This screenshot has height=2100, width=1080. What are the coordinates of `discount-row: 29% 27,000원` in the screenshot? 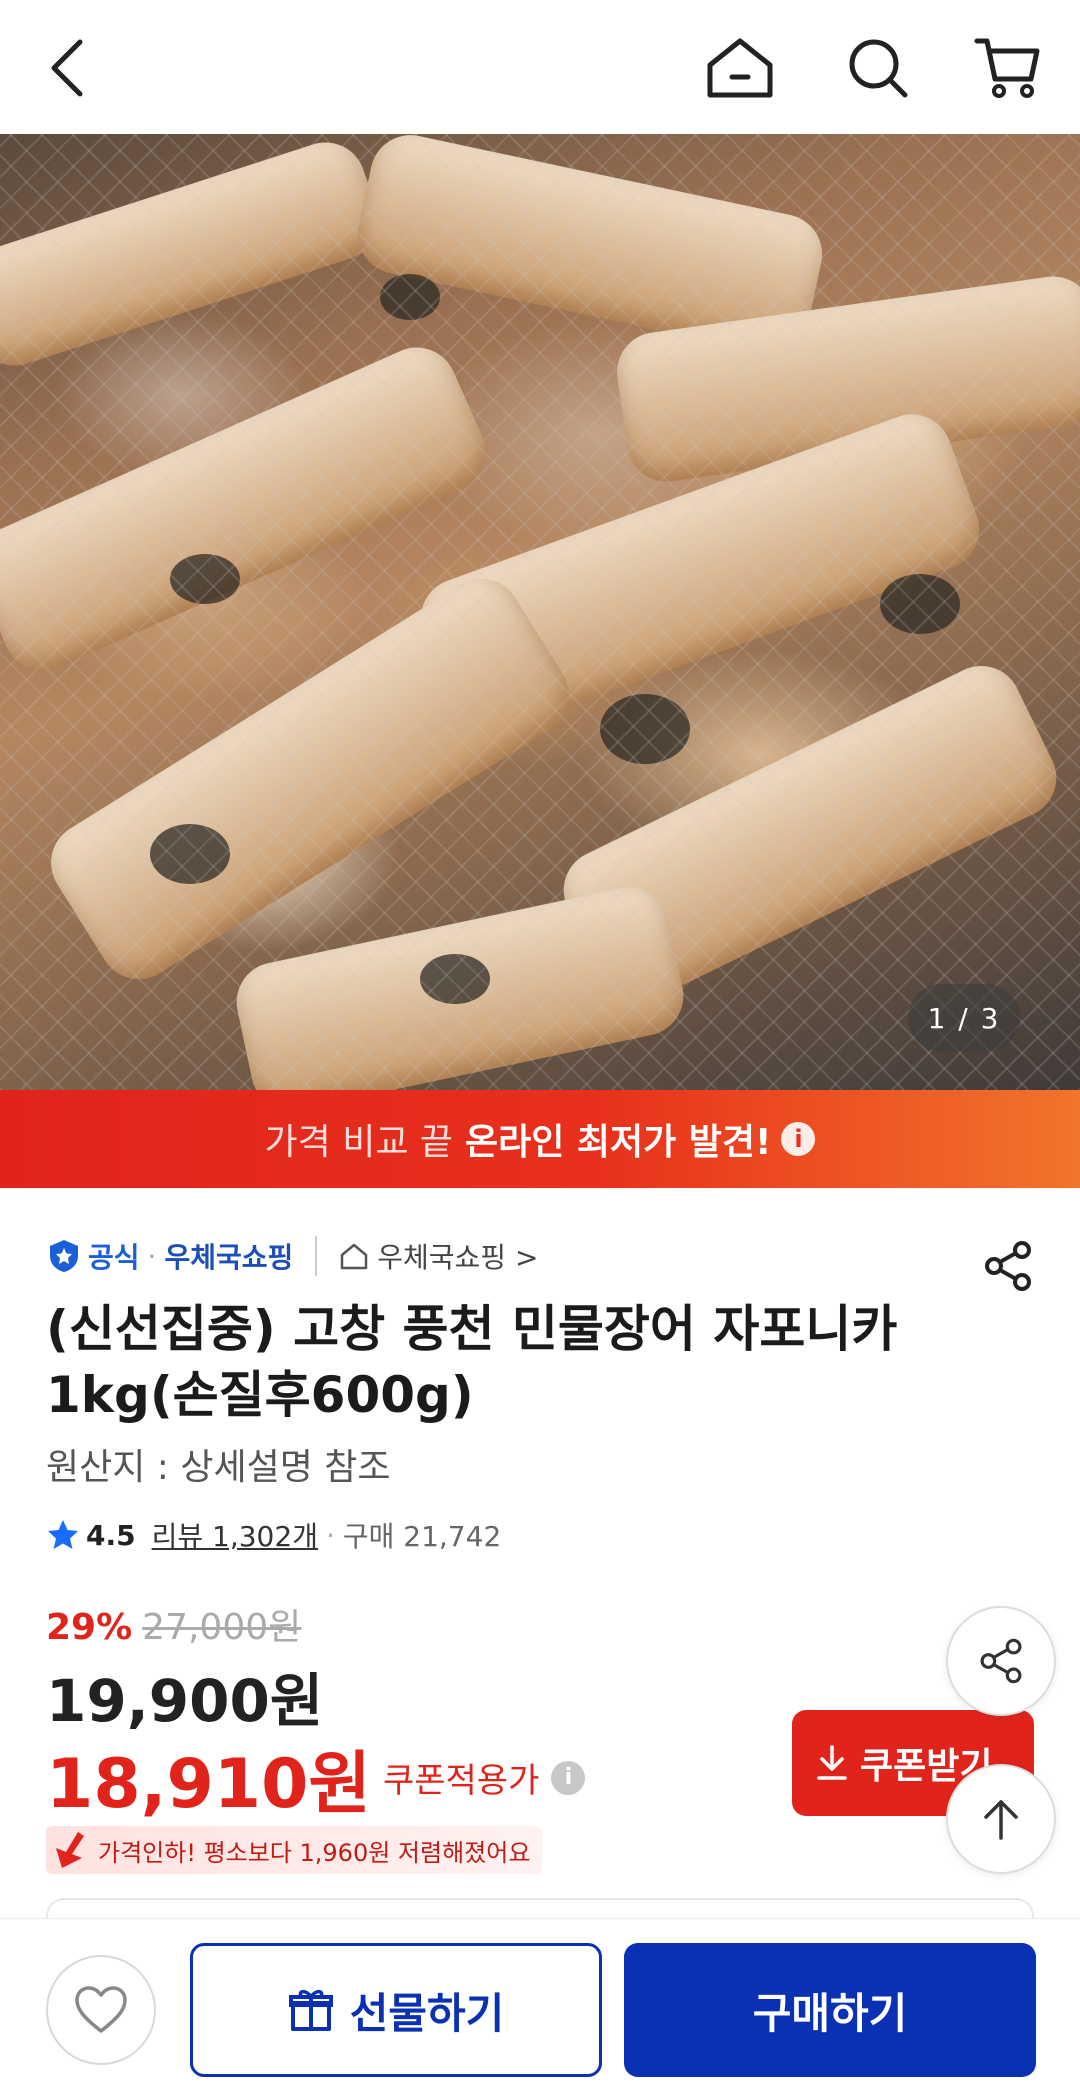 It's located at (173, 1624).